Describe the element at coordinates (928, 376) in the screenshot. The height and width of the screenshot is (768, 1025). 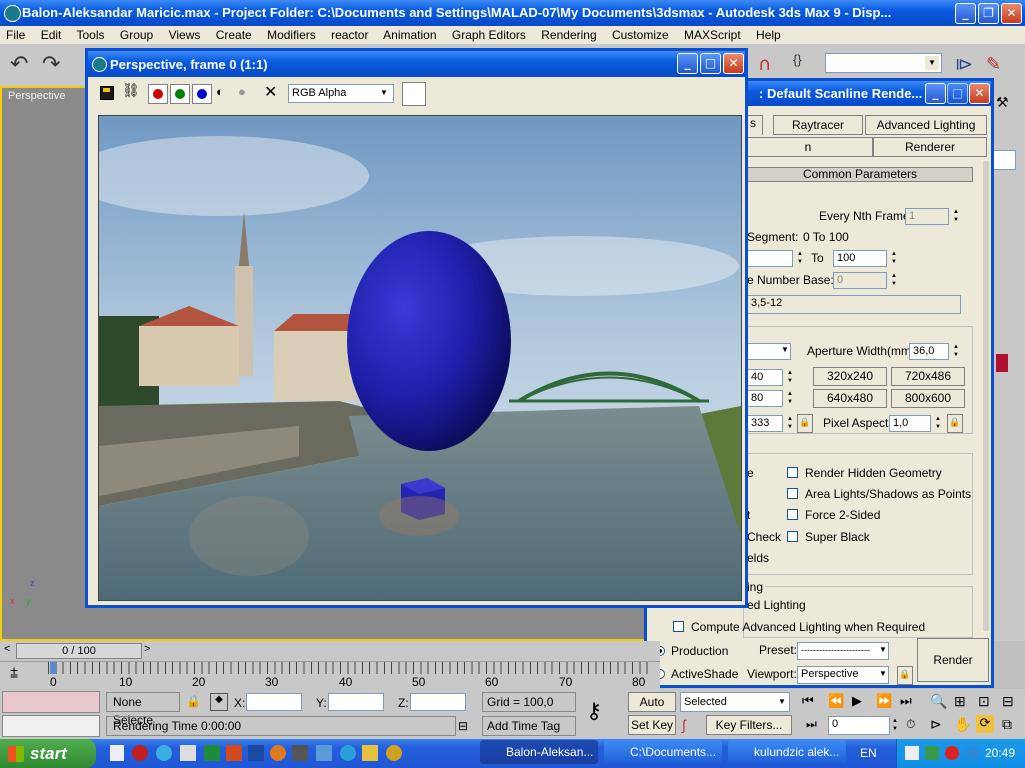
I see `res-720x486-button: 720x486` at that location.